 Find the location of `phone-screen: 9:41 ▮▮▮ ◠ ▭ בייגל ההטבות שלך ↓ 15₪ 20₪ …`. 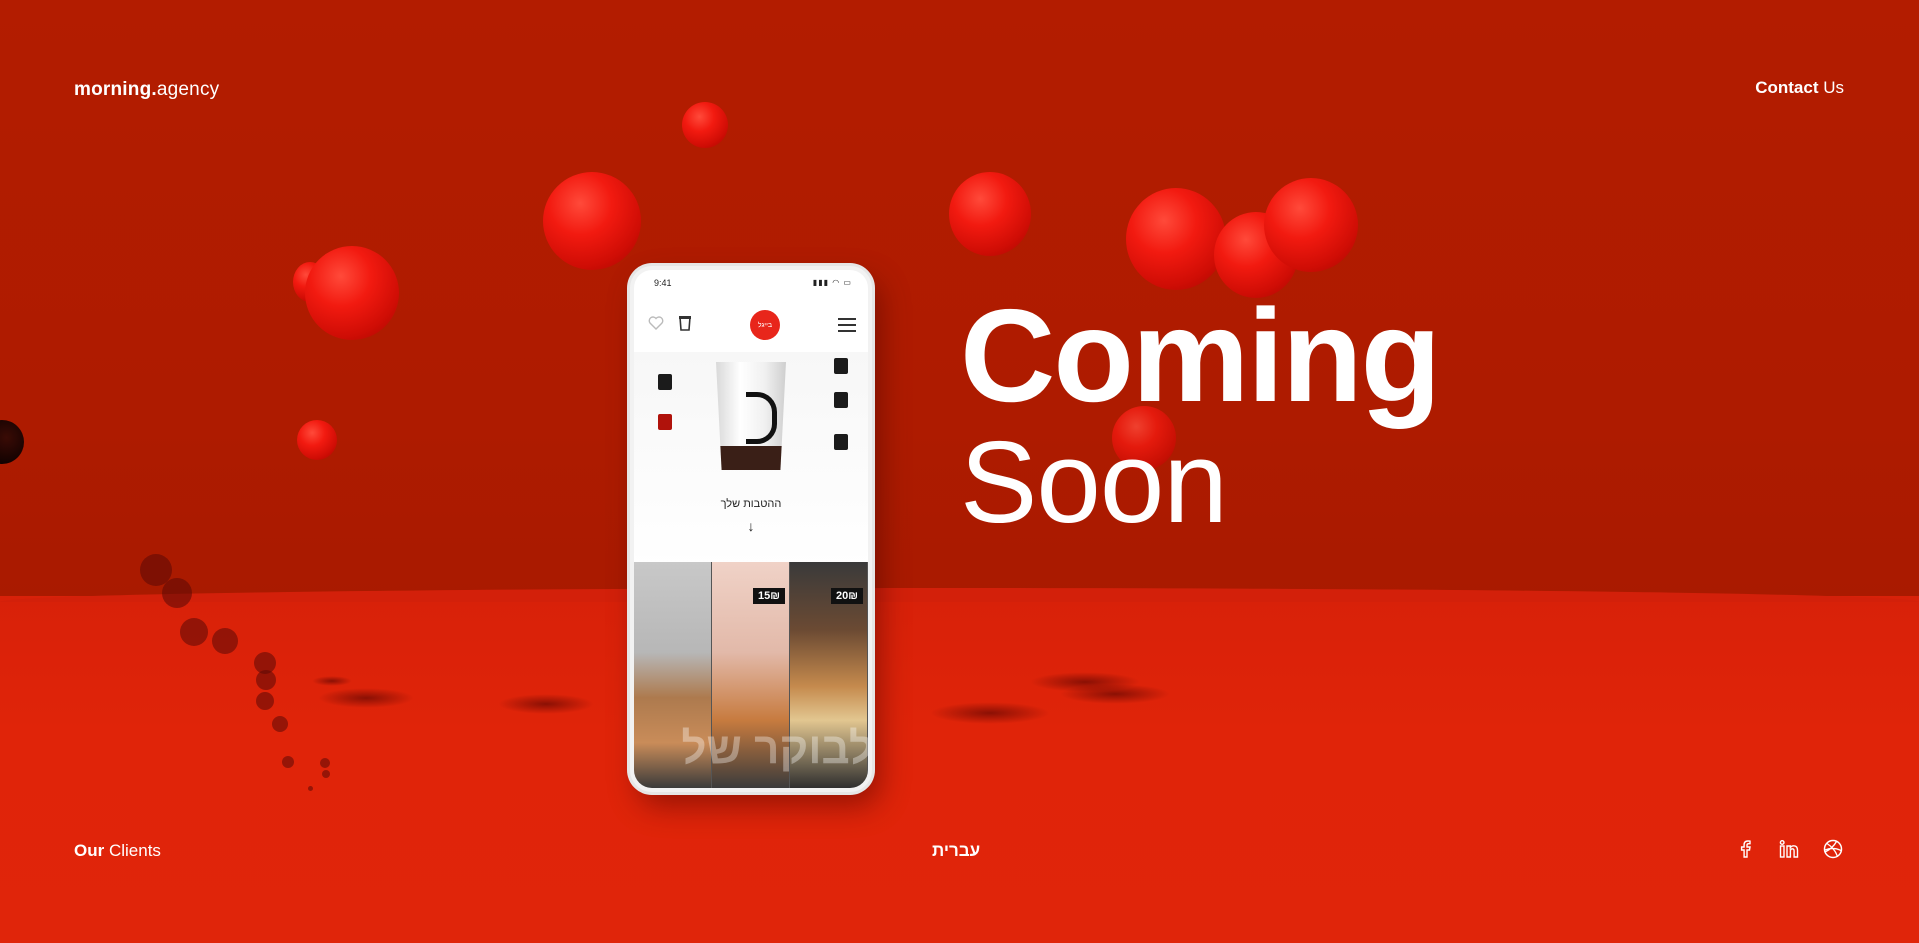

phone-screen: 9:41 ▮▮▮ ◠ ▭ בייגל ההטבות שלך ↓ 15₪ 20₪ … is located at coordinates (751, 529).